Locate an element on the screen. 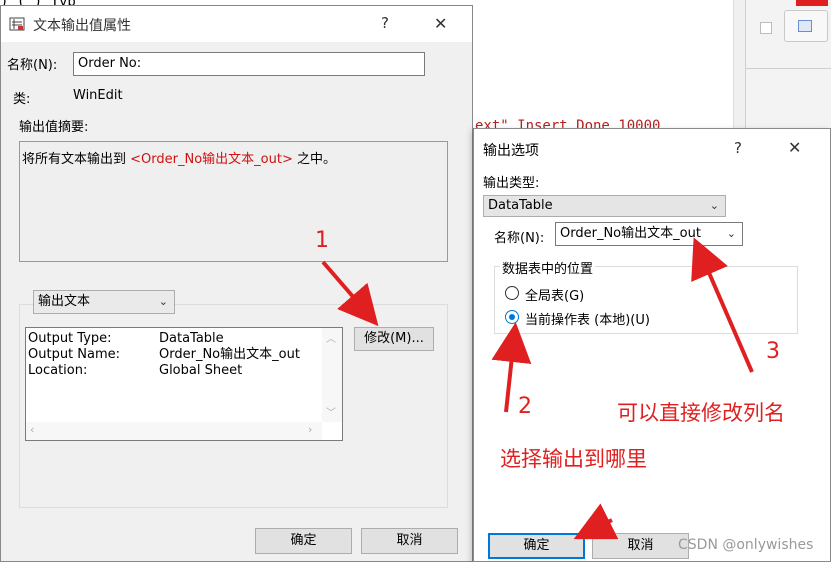 The height and width of the screenshot is (562, 831). arrow-to-modify-button is located at coordinates (350, 293).